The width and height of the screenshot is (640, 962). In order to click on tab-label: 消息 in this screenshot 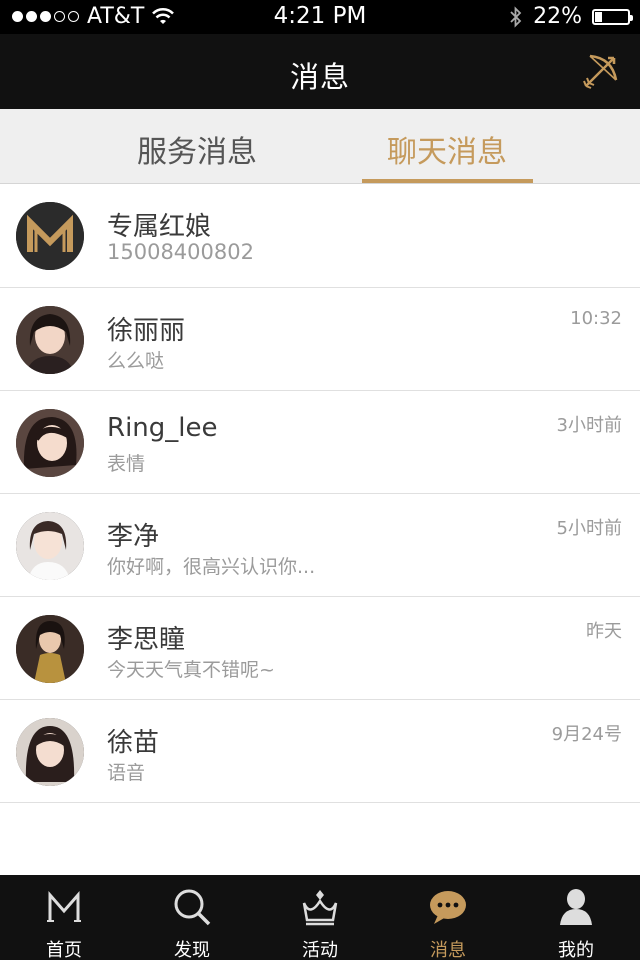, I will do `click(448, 950)`.